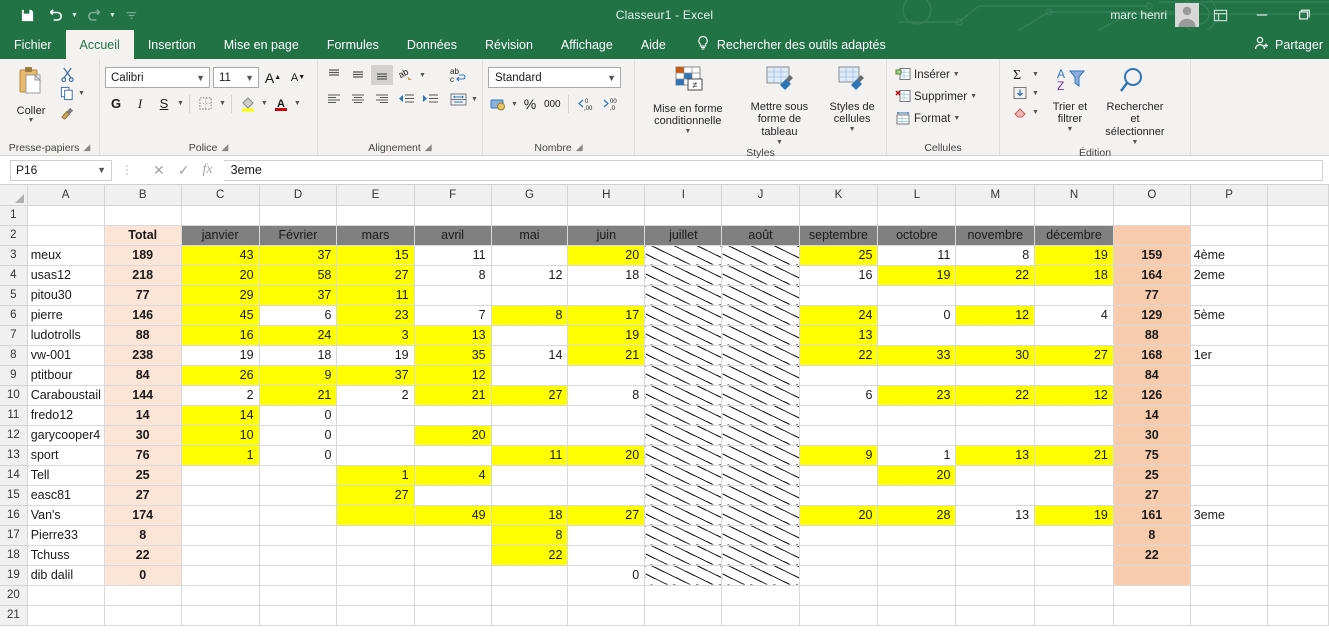 The image size is (1329, 638). What do you see at coordinates (917, 535) in the screenshot?
I see `cell-L17` at bounding box center [917, 535].